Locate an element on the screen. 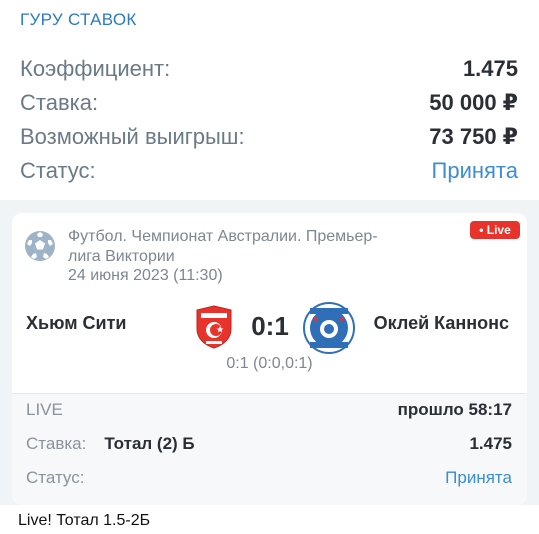 This screenshot has height=534, width=539. league-line-1: Футбол. Чемпионат Австралии. Премьер- is located at coordinates (223, 236).